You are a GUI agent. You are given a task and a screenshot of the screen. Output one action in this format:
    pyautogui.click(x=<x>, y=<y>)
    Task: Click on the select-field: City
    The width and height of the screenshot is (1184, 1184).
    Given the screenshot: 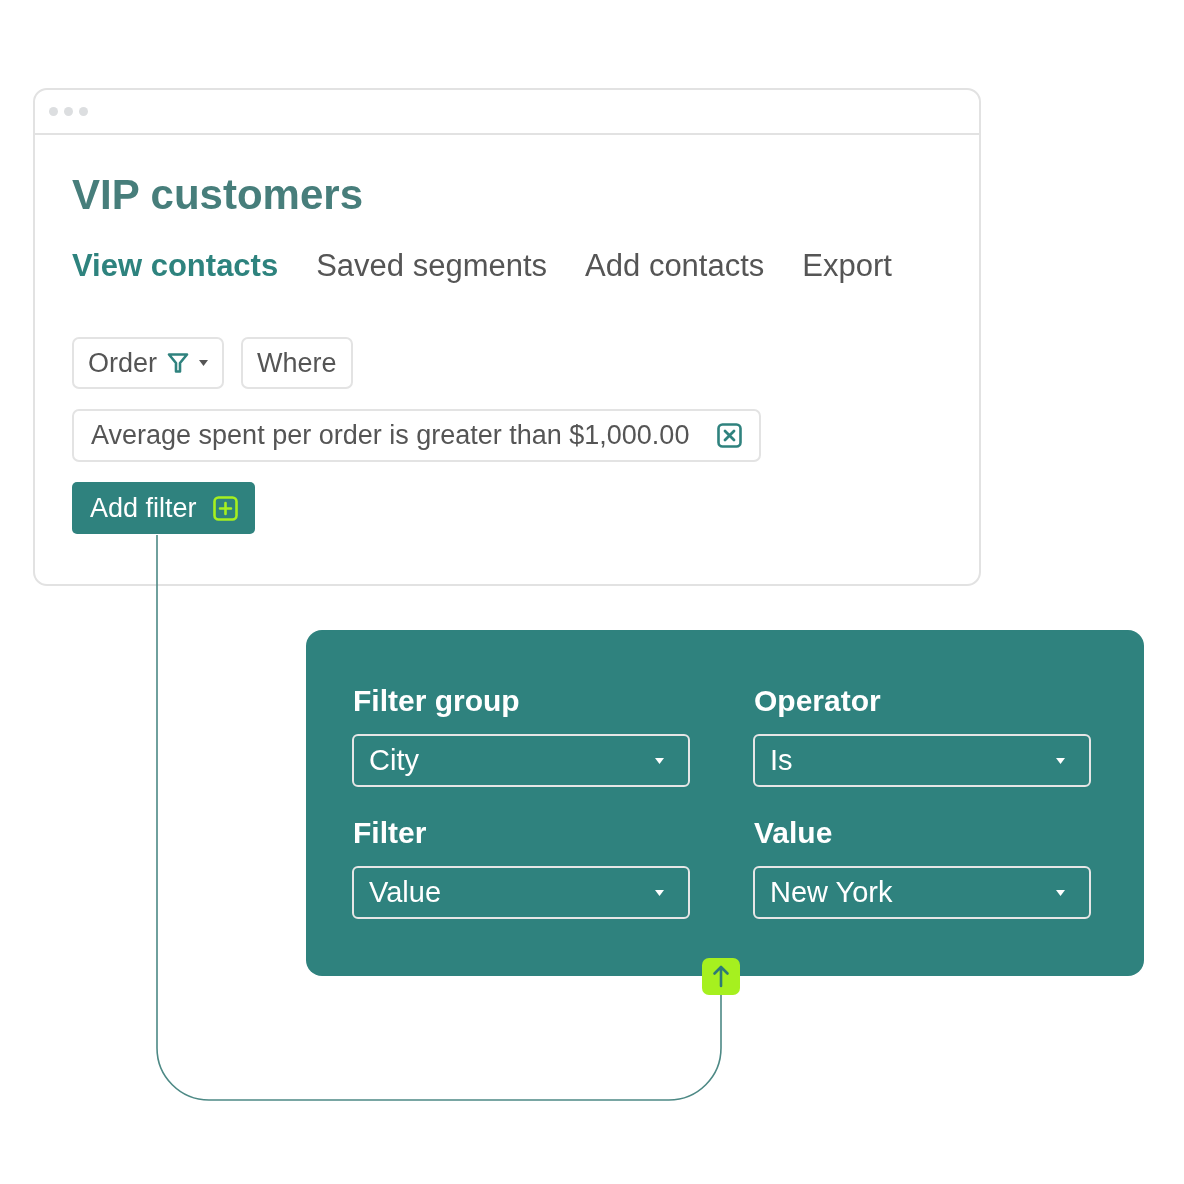 What is the action you would take?
    pyautogui.click(x=521, y=760)
    